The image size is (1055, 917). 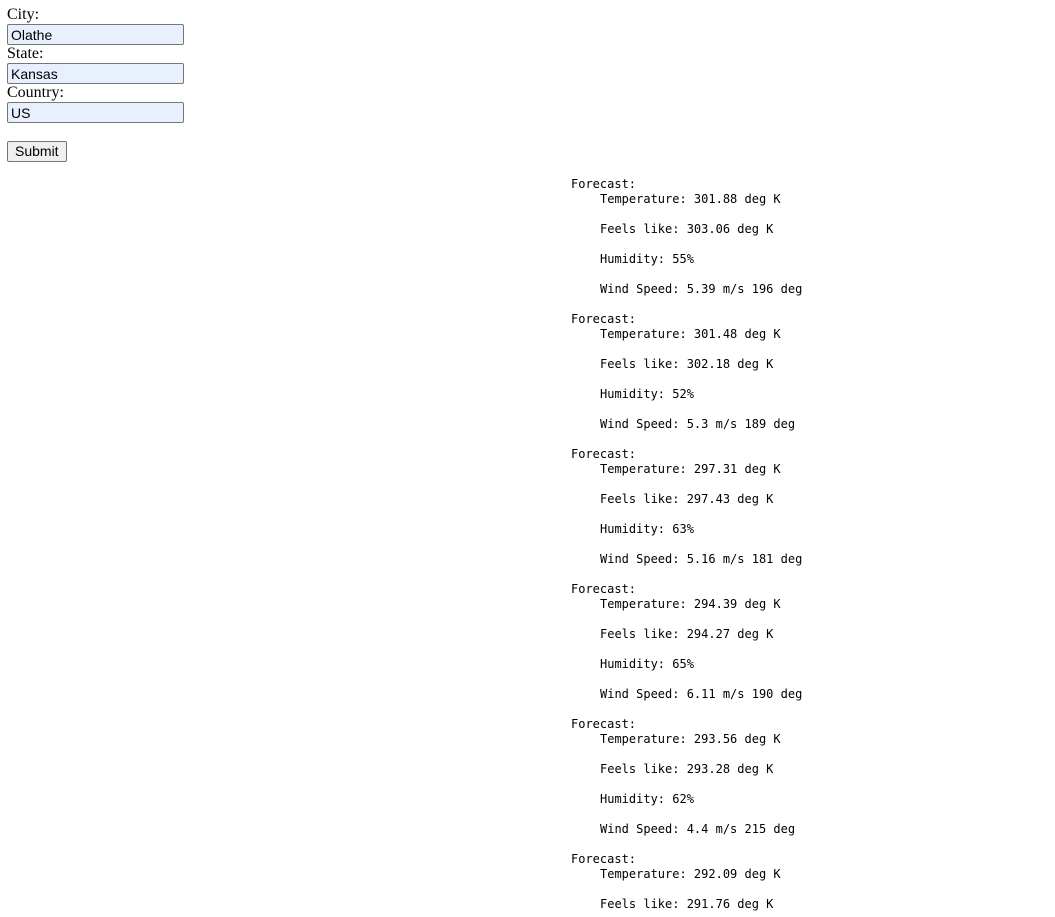 What do you see at coordinates (647, 394) in the screenshot?
I see `forecast-humidity: Humidity: 52%` at bounding box center [647, 394].